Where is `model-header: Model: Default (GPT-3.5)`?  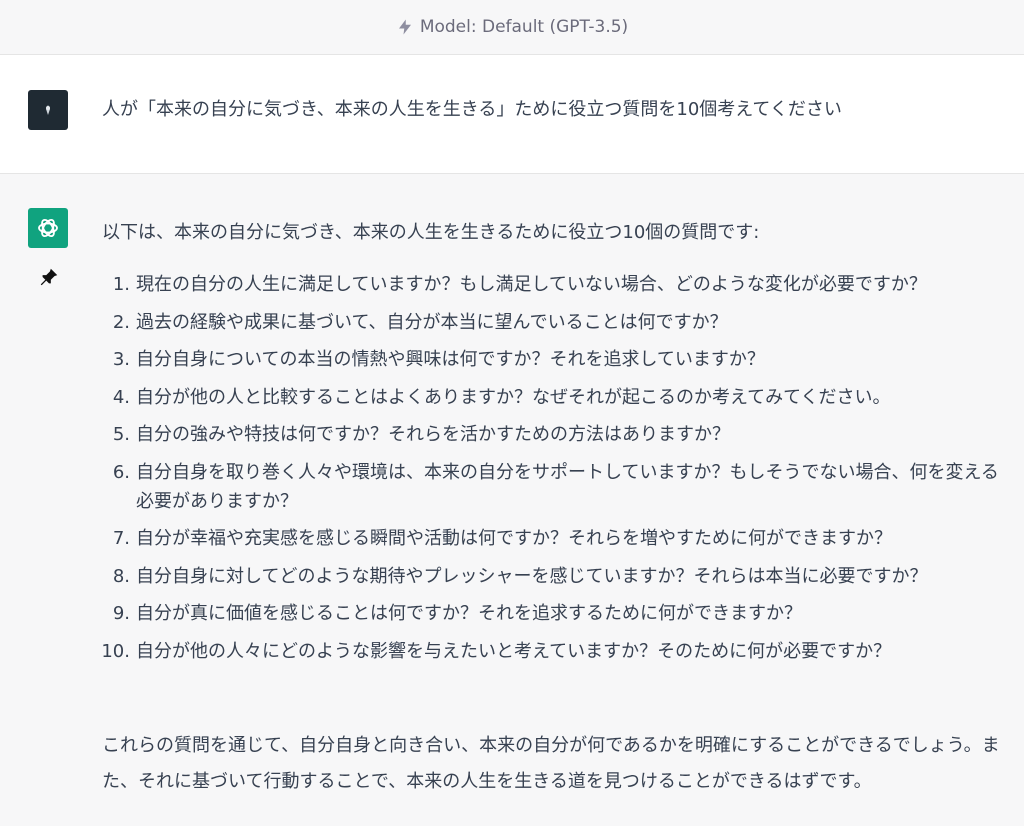 model-header: Model: Default (GPT-3.5) is located at coordinates (512, 27).